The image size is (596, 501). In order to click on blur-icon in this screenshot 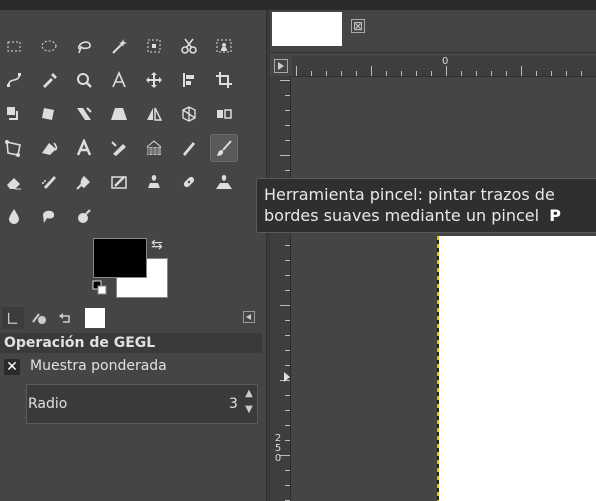, I will do `click(14, 216)`.